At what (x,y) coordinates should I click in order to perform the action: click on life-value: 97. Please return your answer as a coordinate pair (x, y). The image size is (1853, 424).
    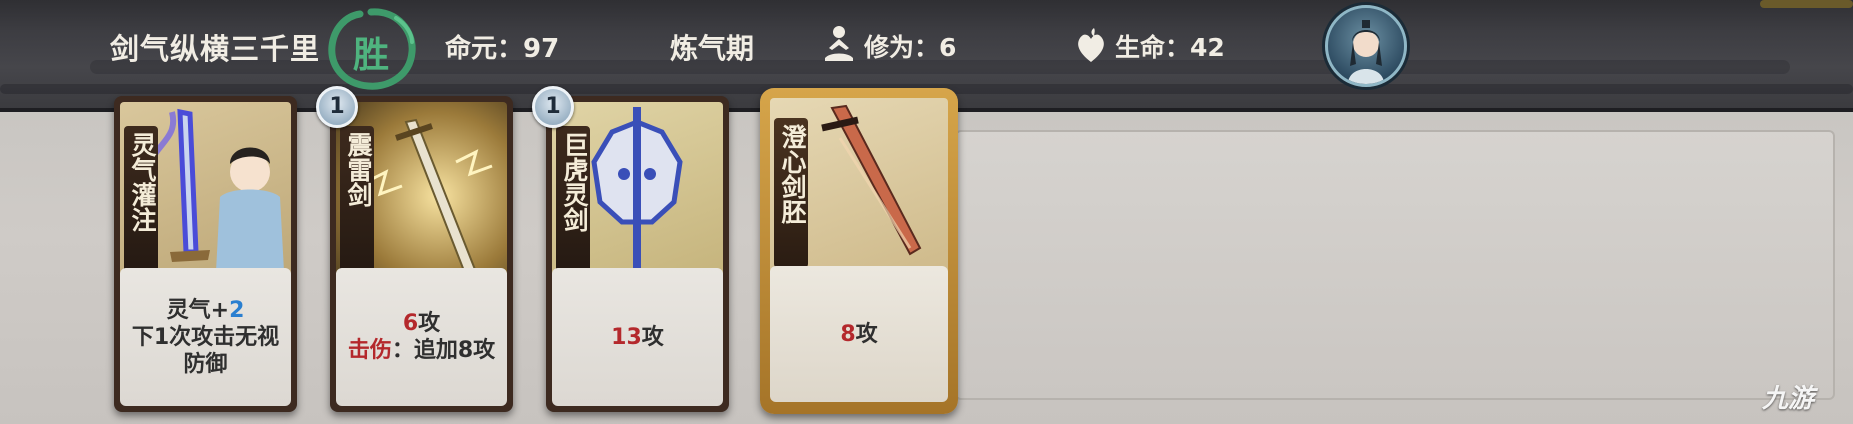
    Looking at the image, I should click on (541, 49).